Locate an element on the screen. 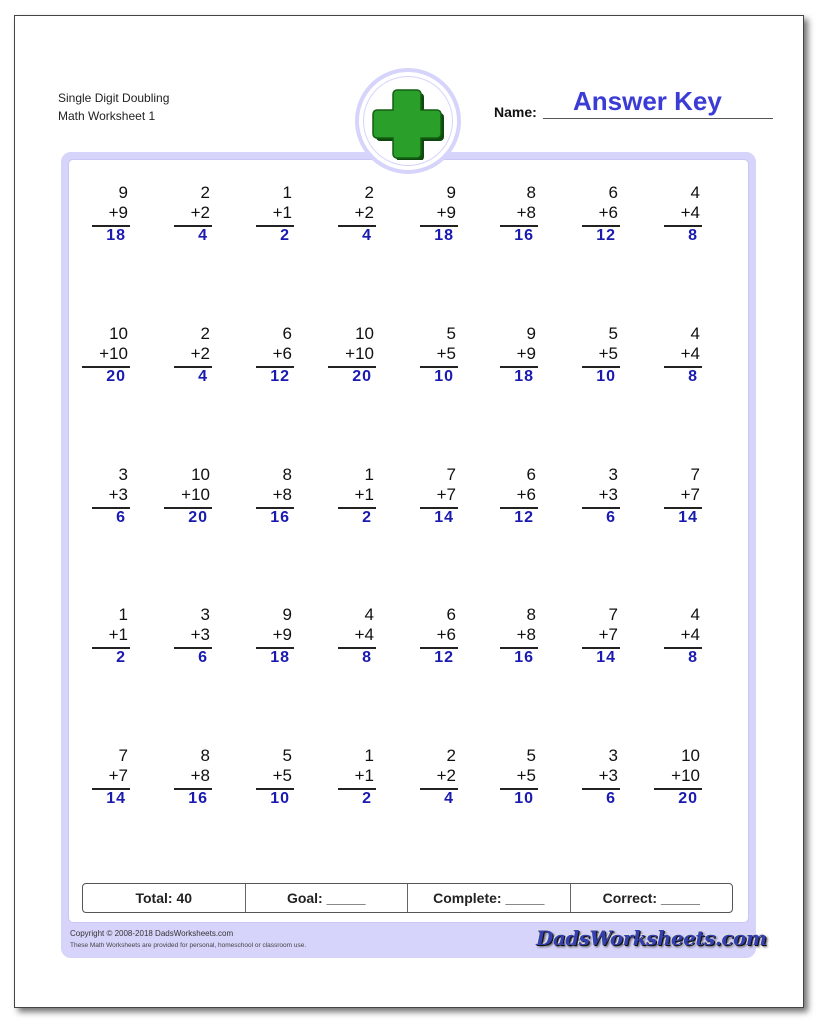 Image resolution: width=819 pixels, height=1024 pixels. problem: 3 +3 6 is located at coordinates (181, 640).